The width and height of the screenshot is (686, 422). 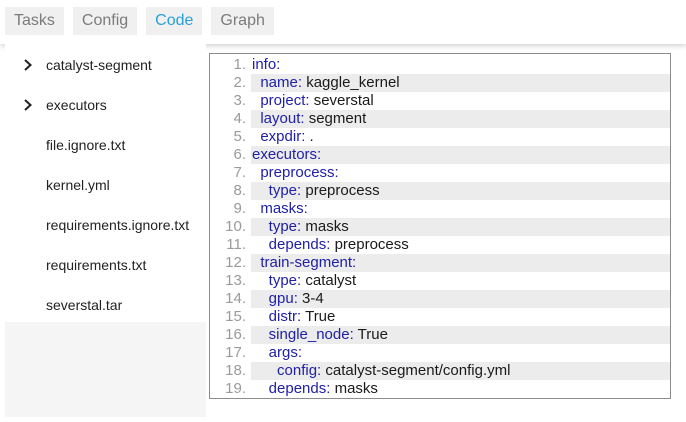 What do you see at coordinates (440, 155) in the screenshot?
I see `code-line: 6. executors:` at bounding box center [440, 155].